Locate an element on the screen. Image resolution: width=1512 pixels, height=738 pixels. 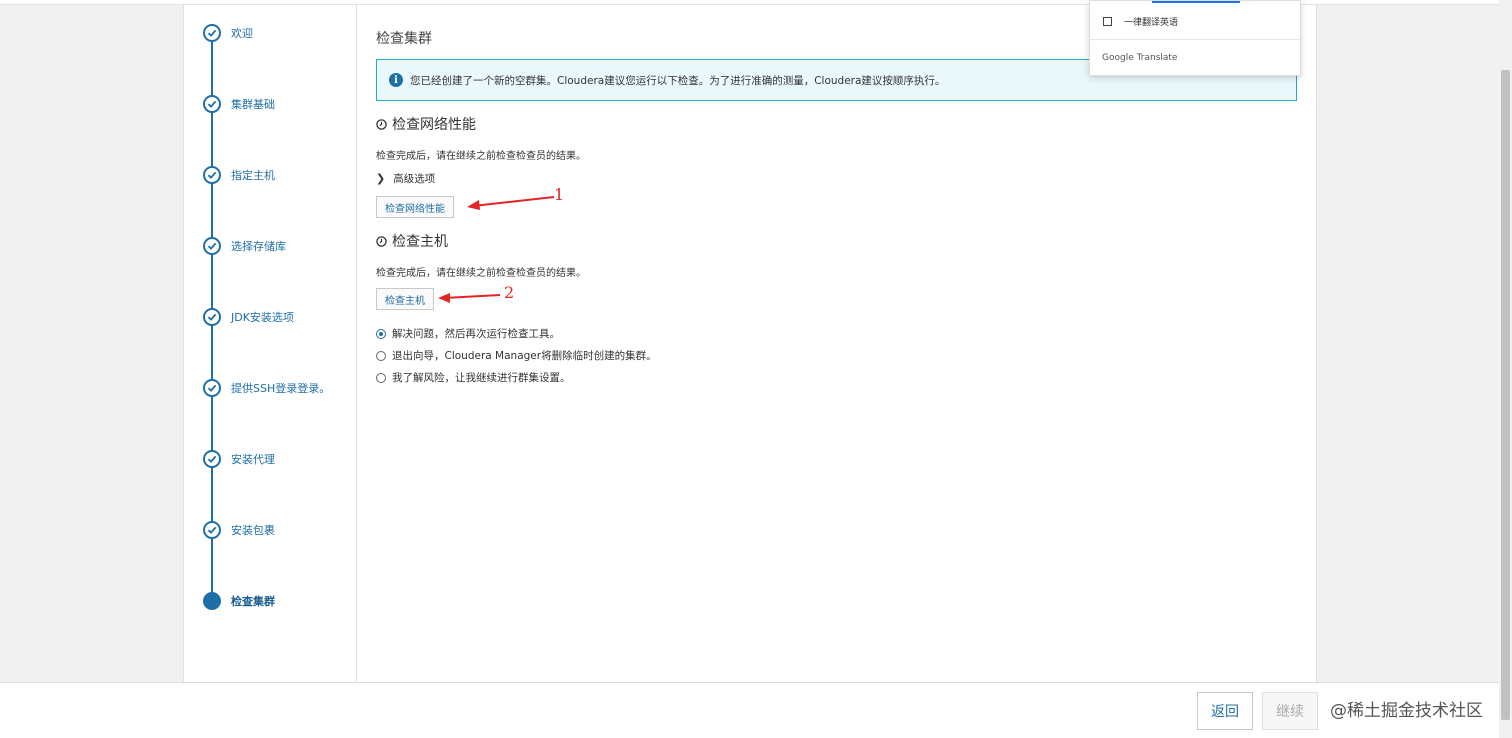
step-label: 集群基础 is located at coordinates (253, 104).